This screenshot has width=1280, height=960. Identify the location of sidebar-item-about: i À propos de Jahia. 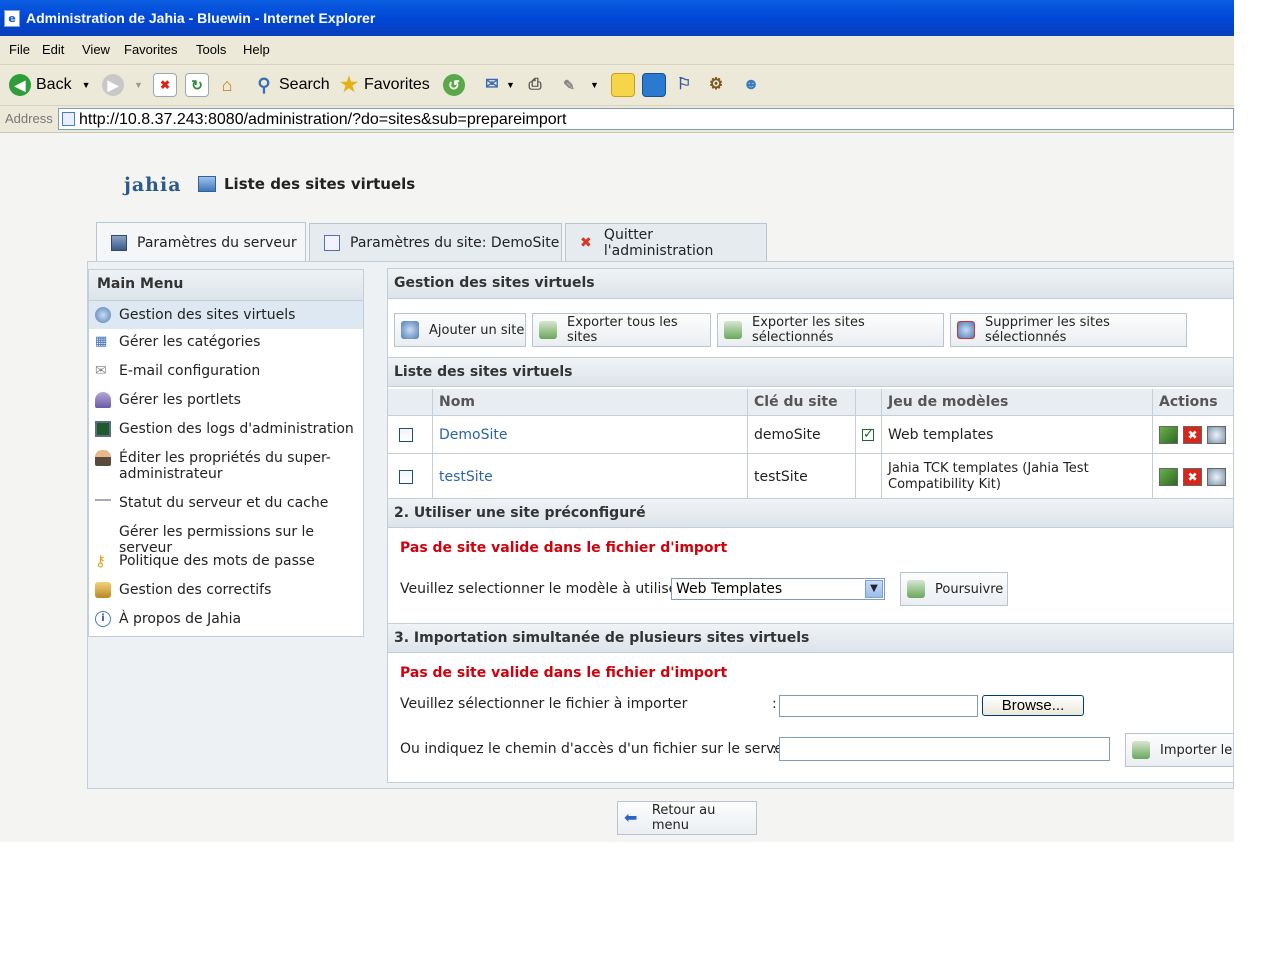
(226, 619).